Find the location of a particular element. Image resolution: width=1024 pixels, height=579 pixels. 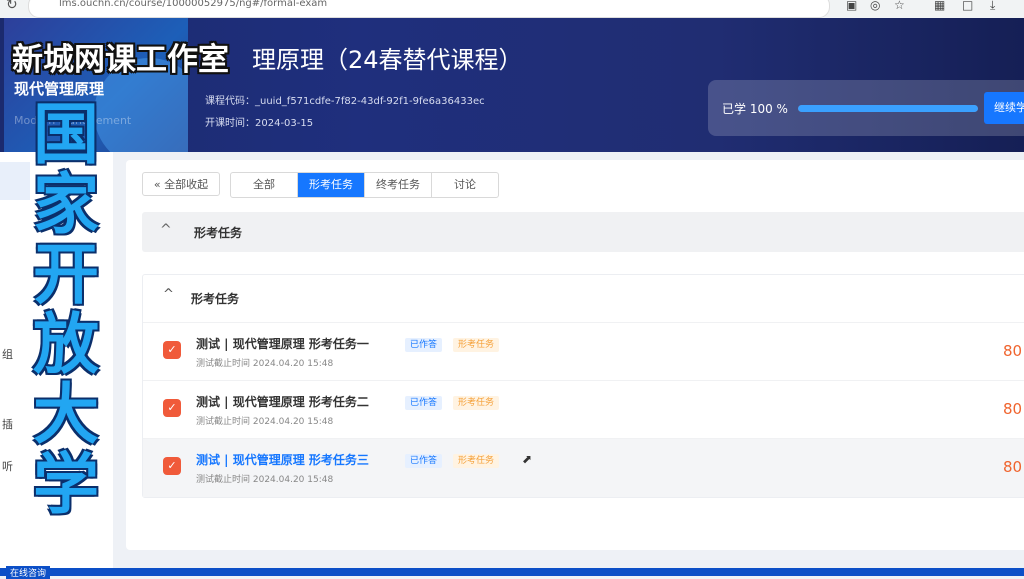

task-title: 测试 | 现代管理原理 形考任务一 is located at coordinates (282, 343).